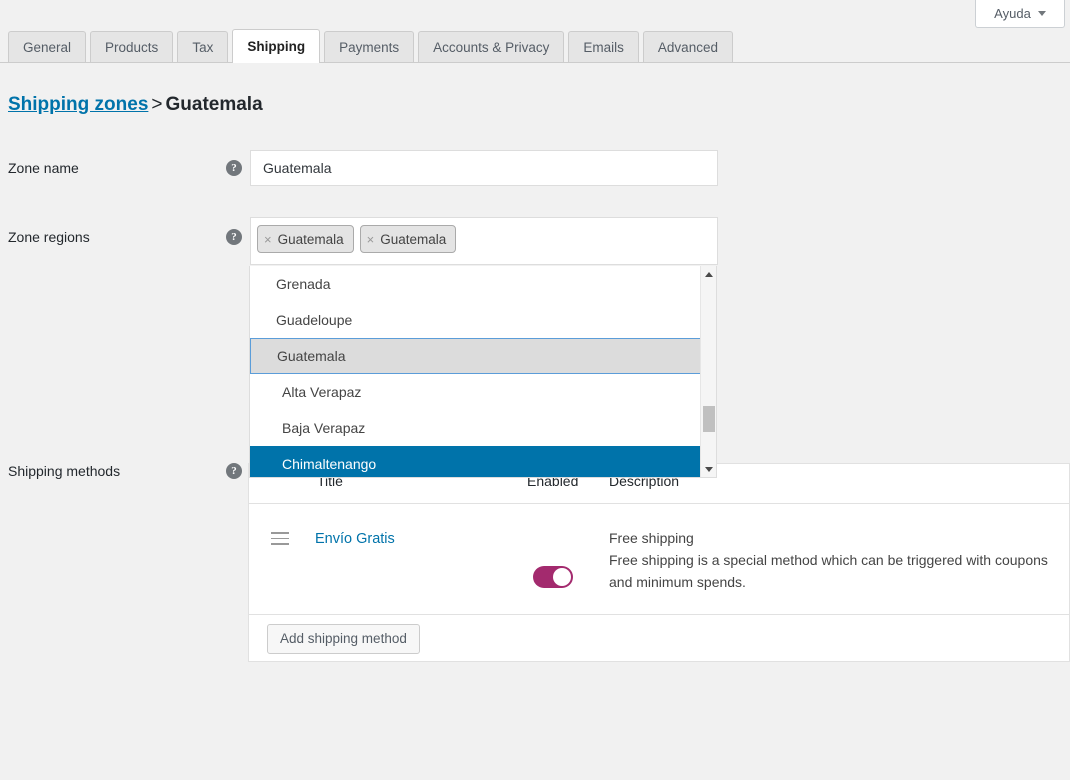 This screenshot has width=1070, height=780. I want to click on dropdown-option: Alta Verapaz, so click(476, 392).